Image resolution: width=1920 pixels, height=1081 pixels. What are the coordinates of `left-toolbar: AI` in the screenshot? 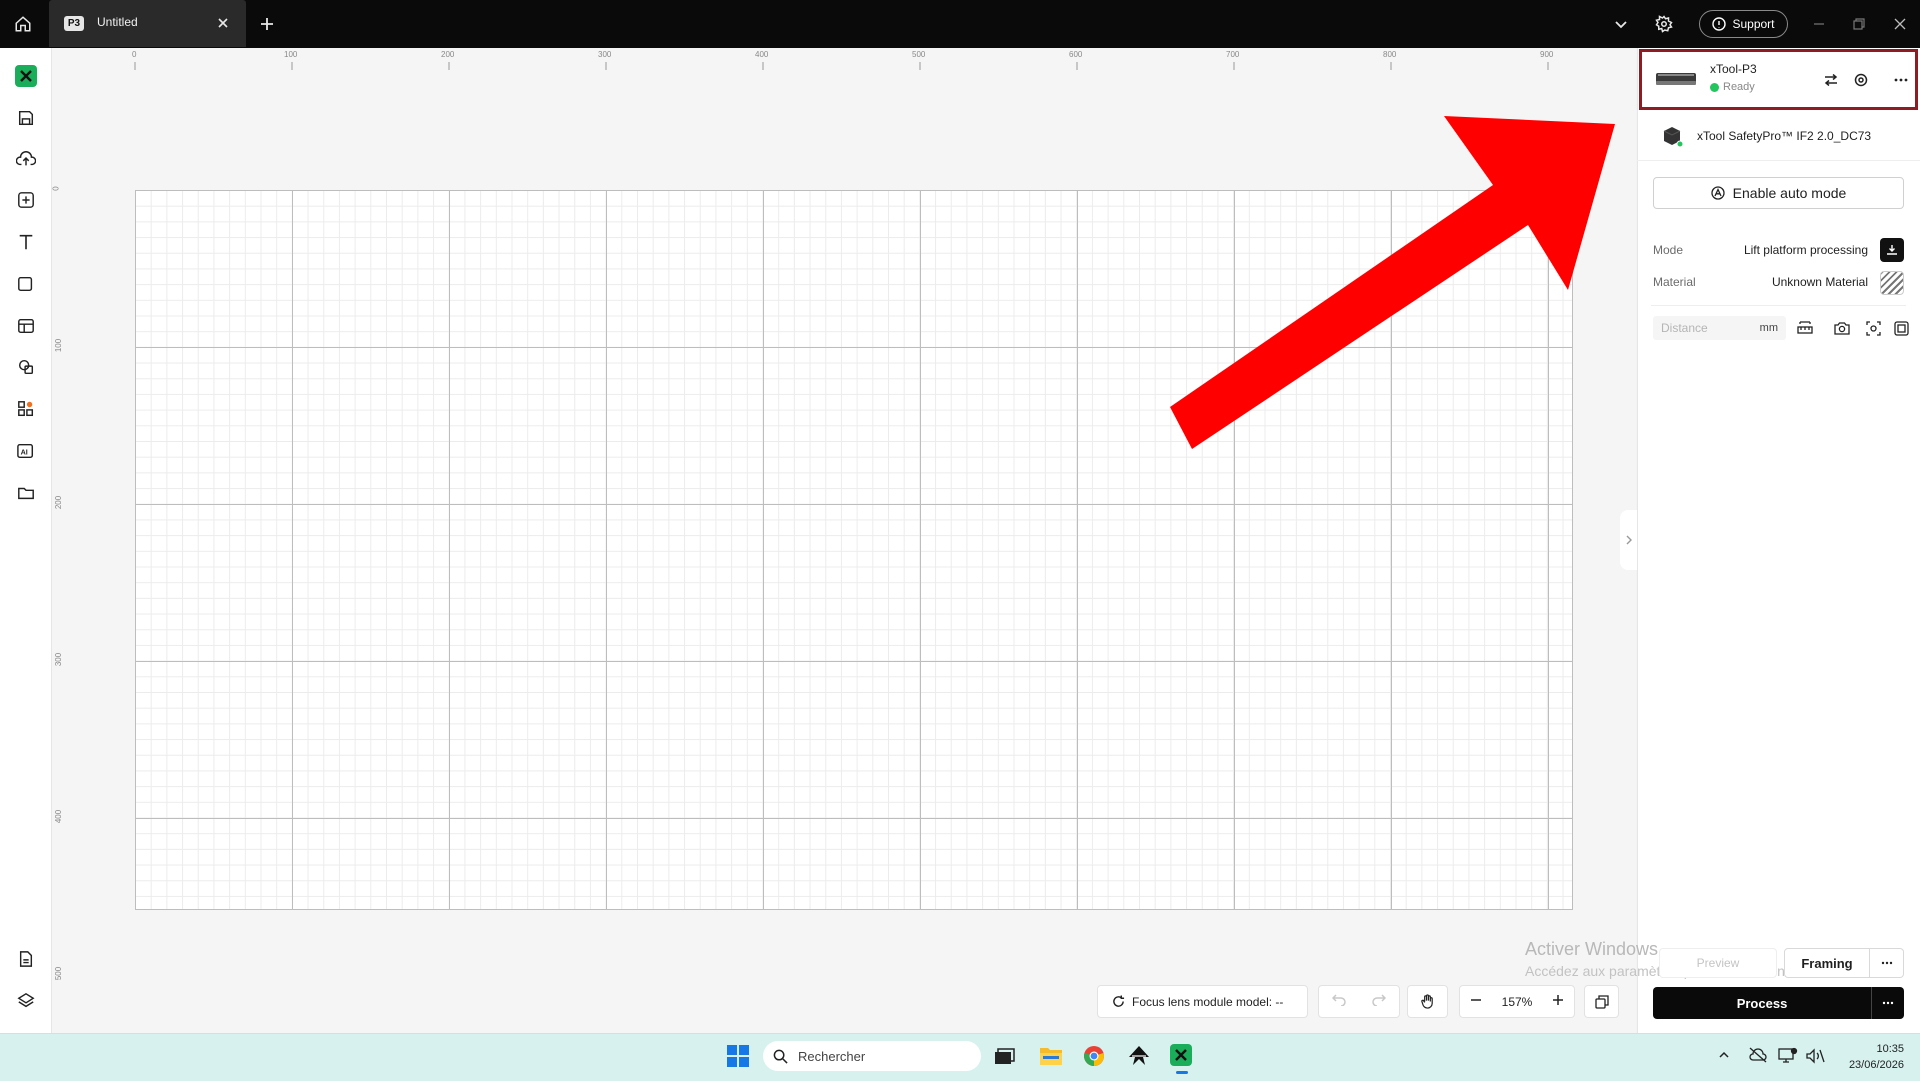 It's located at (26, 540).